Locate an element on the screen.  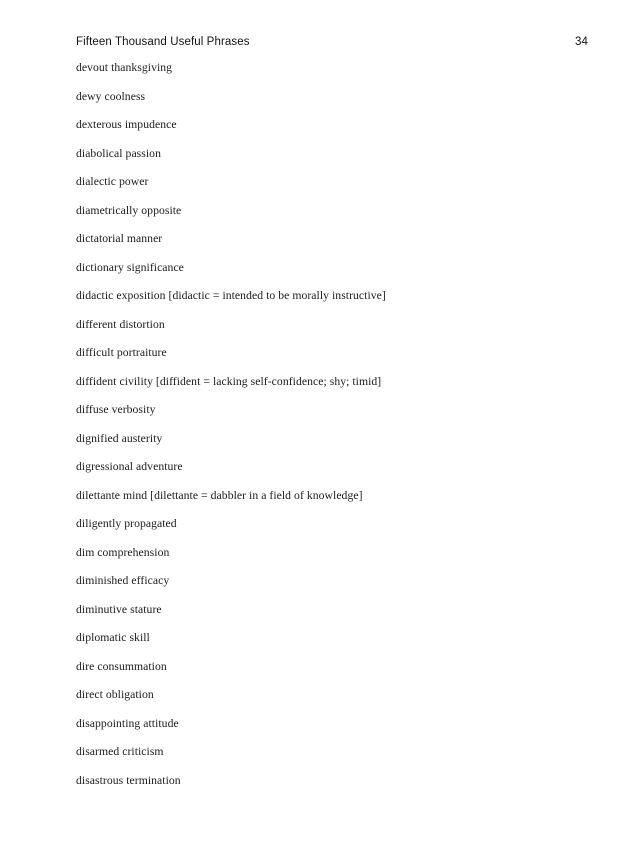
phrase-entry: disarmed criticism is located at coordinates (120, 751).